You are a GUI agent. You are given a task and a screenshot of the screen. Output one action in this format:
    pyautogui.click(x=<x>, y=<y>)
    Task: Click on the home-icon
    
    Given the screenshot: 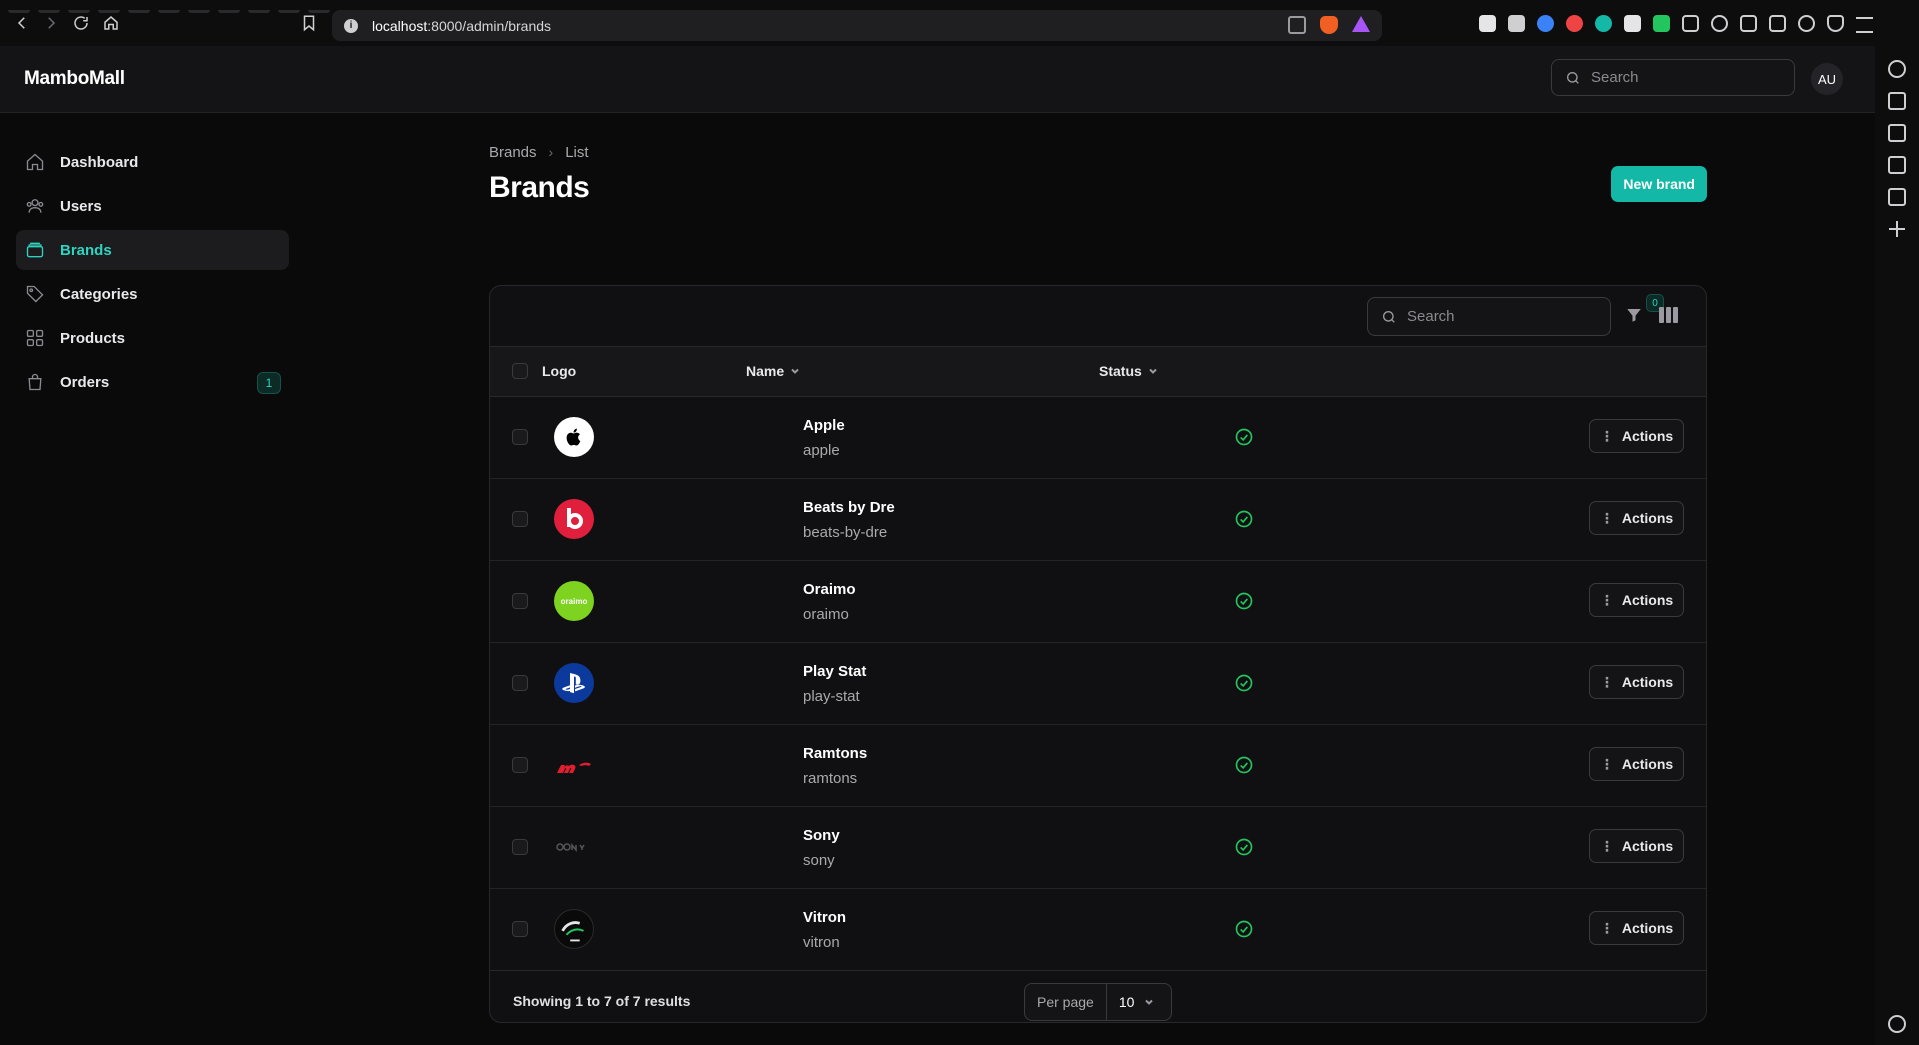 What is the action you would take?
    pyautogui.click(x=111, y=23)
    